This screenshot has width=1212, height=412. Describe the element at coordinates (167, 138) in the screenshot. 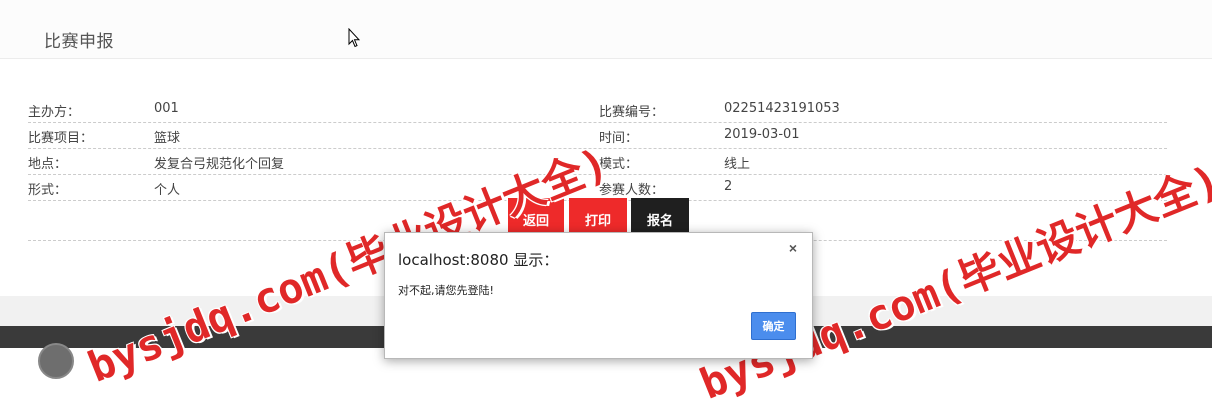

I see `sport-value: 篮球` at that location.